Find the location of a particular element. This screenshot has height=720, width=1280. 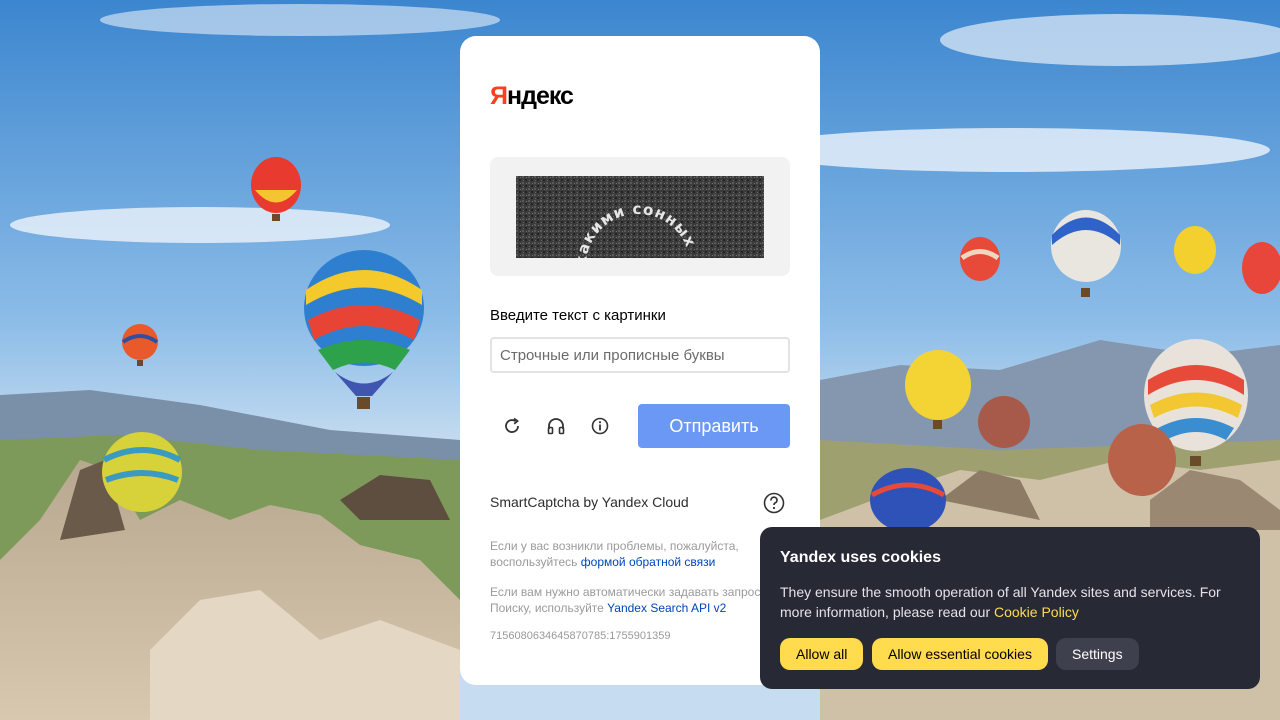

captcha-image-container: какими сонных is located at coordinates (640, 216).